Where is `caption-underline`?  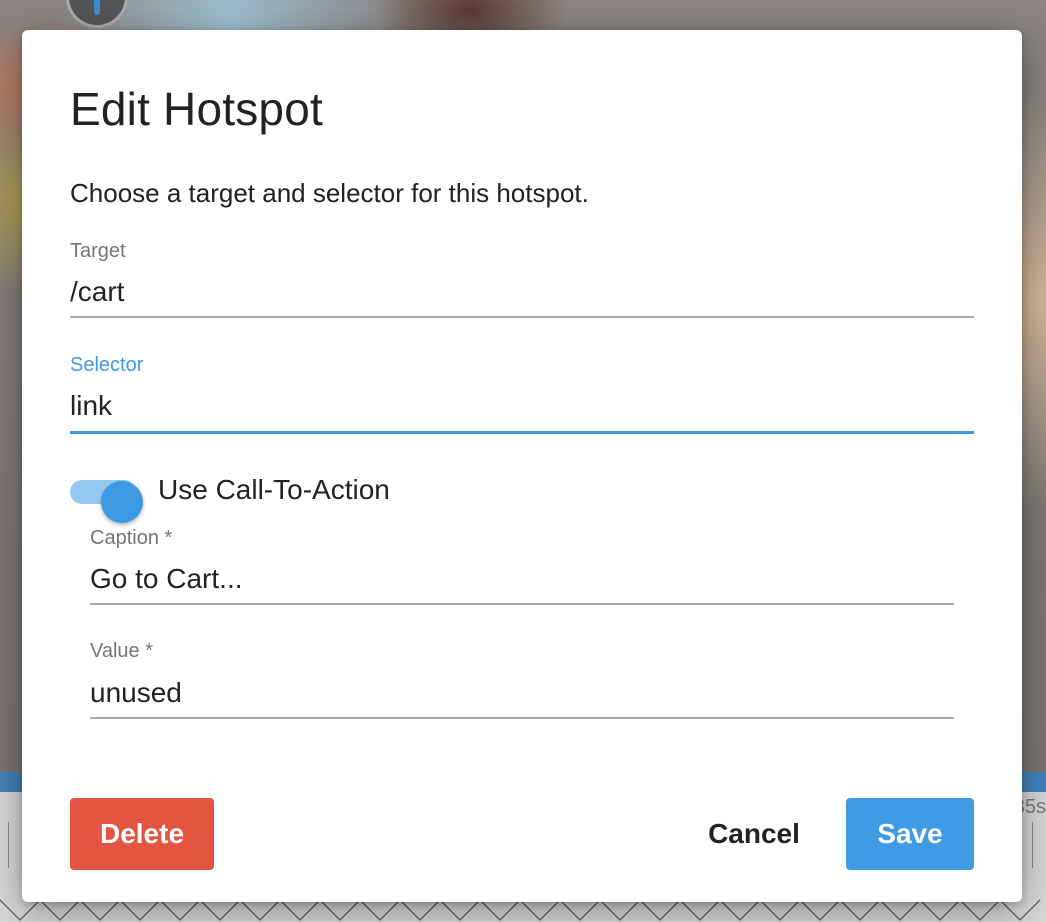
caption-underline is located at coordinates (522, 604).